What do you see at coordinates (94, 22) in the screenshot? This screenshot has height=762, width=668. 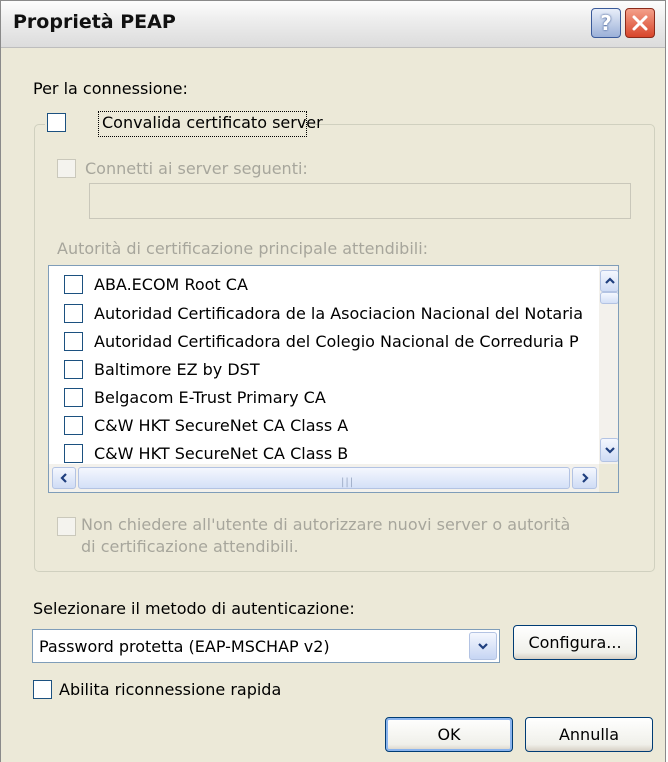 I see `window-title: Proprietà PEAP` at bounding box center [94, 22].